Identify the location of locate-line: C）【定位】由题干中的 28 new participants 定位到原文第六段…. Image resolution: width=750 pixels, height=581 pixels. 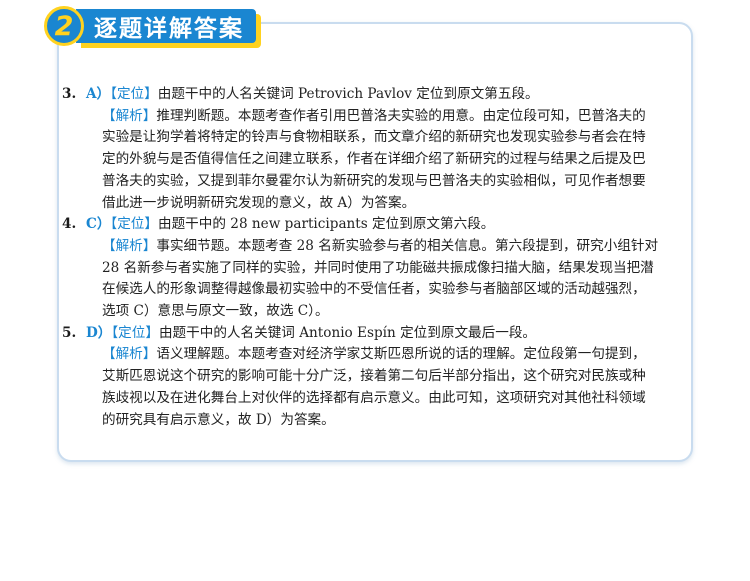
(371, 225).